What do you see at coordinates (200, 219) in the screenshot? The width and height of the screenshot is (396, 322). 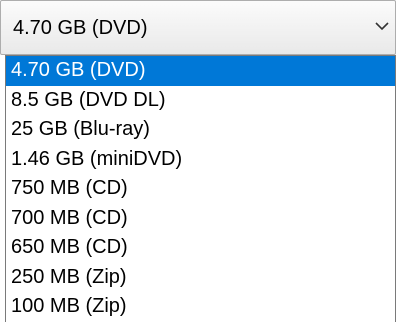 I see `option-700mb-cd: 700 MB (CD)` at bounding box center [200, 219].